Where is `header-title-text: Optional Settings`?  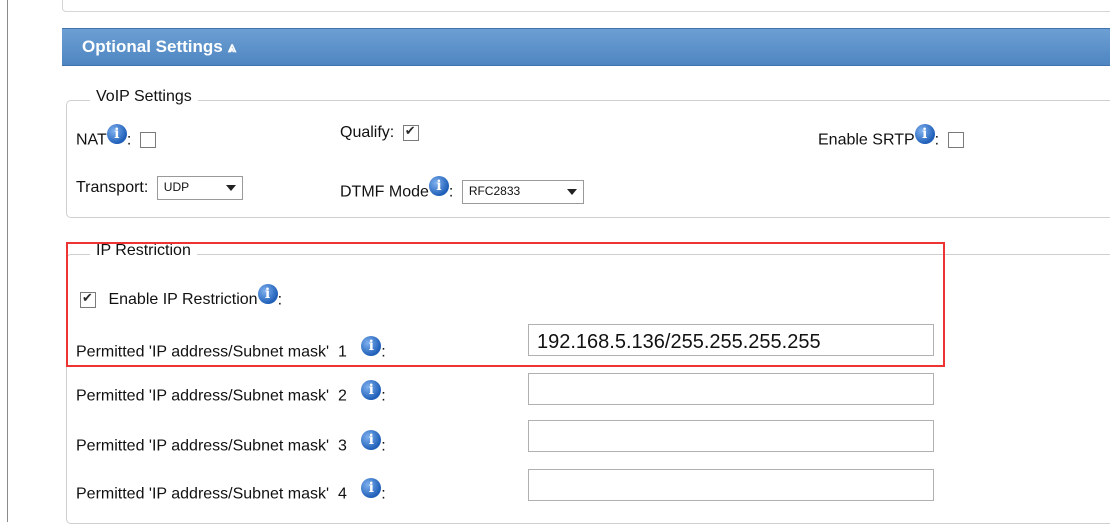
header-title-text: Optional Settings is located at coordinates (152, 46).